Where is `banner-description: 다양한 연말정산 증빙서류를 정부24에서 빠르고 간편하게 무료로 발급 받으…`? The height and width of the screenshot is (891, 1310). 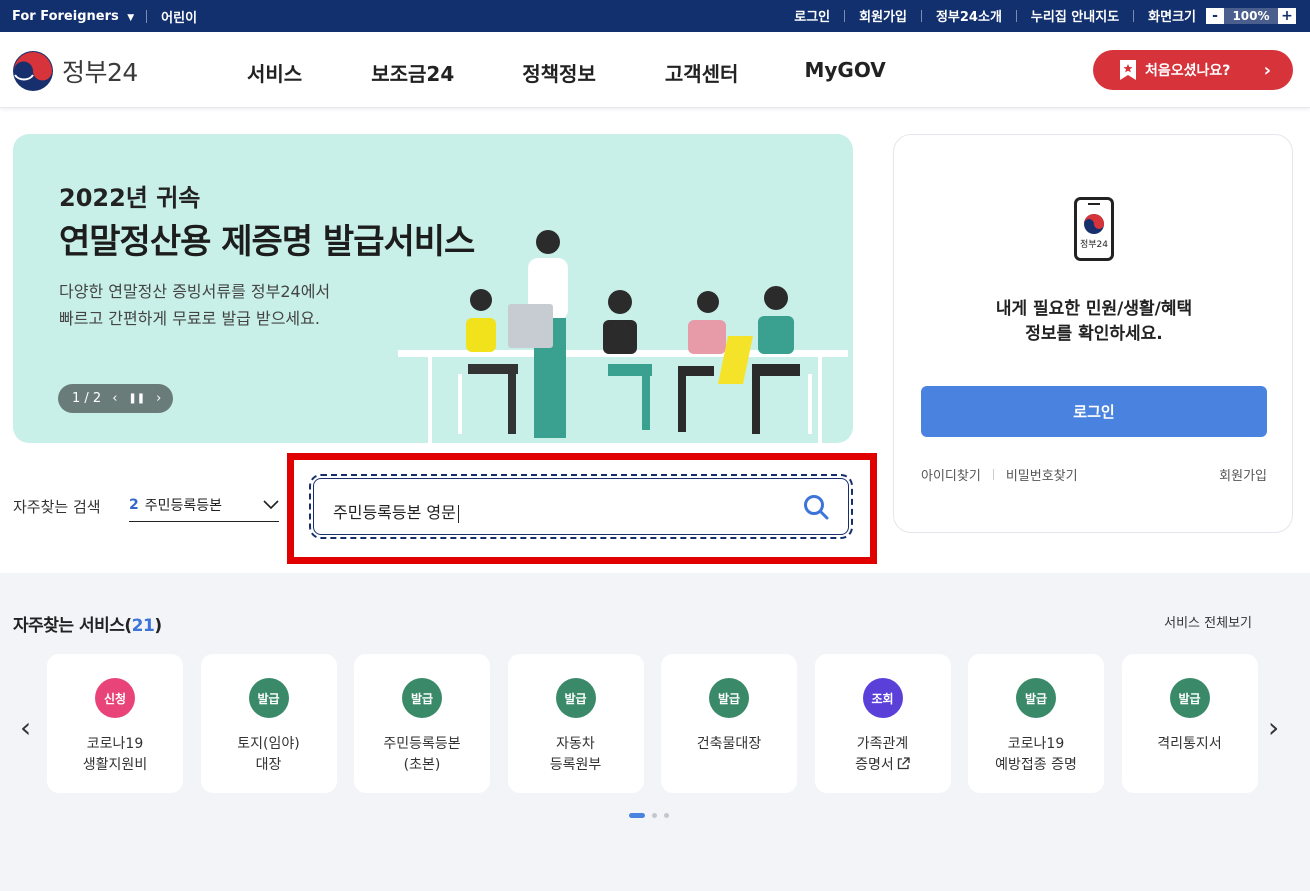 banner-description: 다양한 연말정산 증빙서류를 정부24에서 빠르고 간편하게 무료로 발급 받으… is located at coordinates (224, 305).